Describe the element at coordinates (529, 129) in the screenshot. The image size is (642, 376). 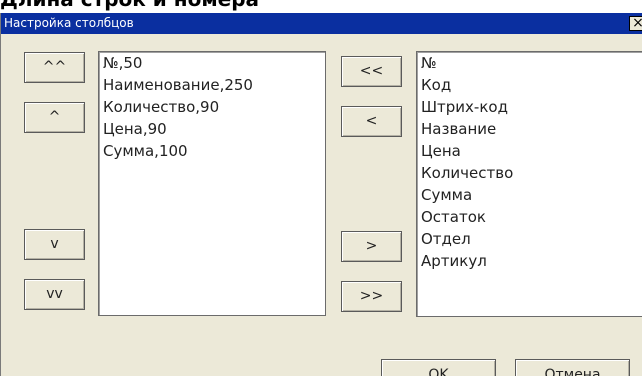
I see `available-column-item: Название` at that location.